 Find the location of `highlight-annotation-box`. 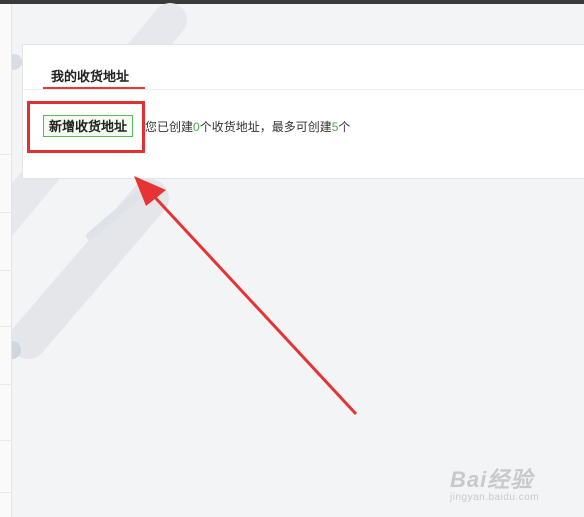

highlight-annotation-box is located at coordinates (86, 127).